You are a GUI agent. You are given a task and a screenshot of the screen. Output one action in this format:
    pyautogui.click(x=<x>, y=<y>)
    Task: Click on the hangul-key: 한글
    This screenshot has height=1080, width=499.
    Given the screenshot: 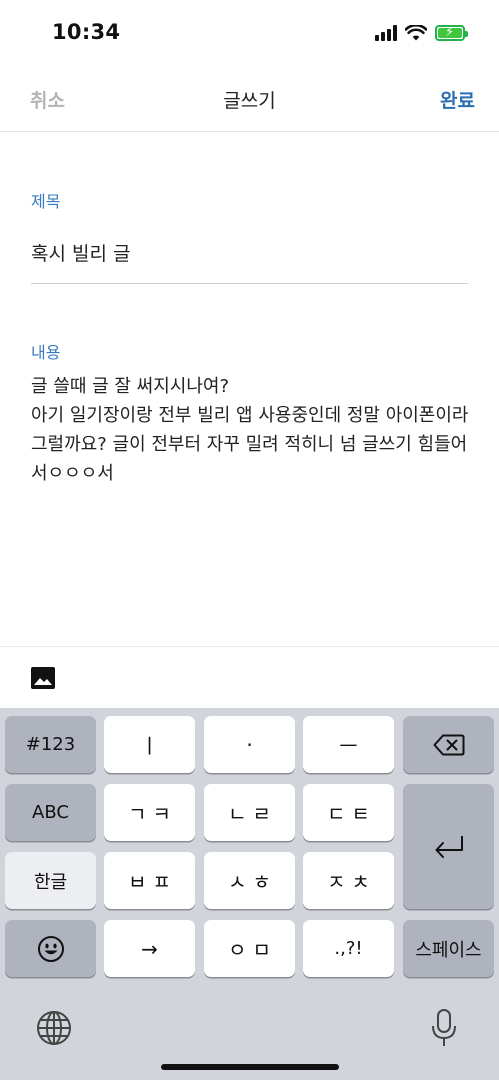 What is the action you would take?
    pyautogui.click(x=50, y=880)
    